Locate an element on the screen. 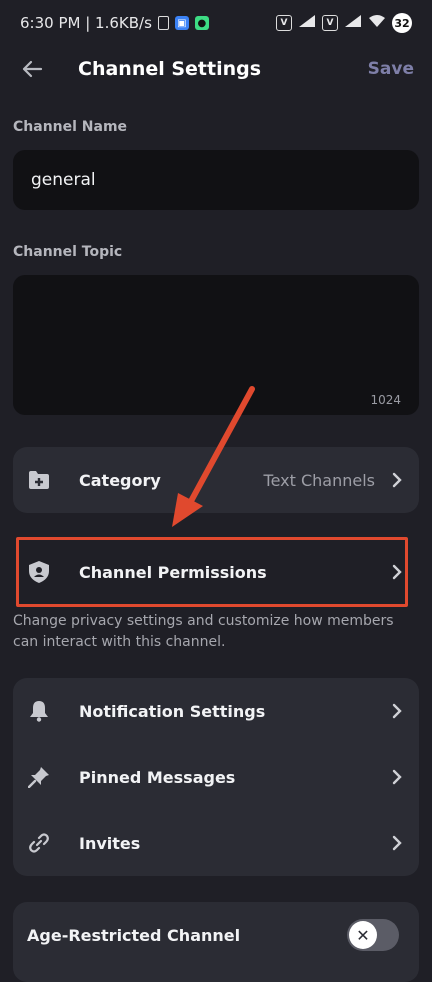 The height and width of the screenshot is (982, 432). invites-label: Invites is located at coordinates (110, 843).